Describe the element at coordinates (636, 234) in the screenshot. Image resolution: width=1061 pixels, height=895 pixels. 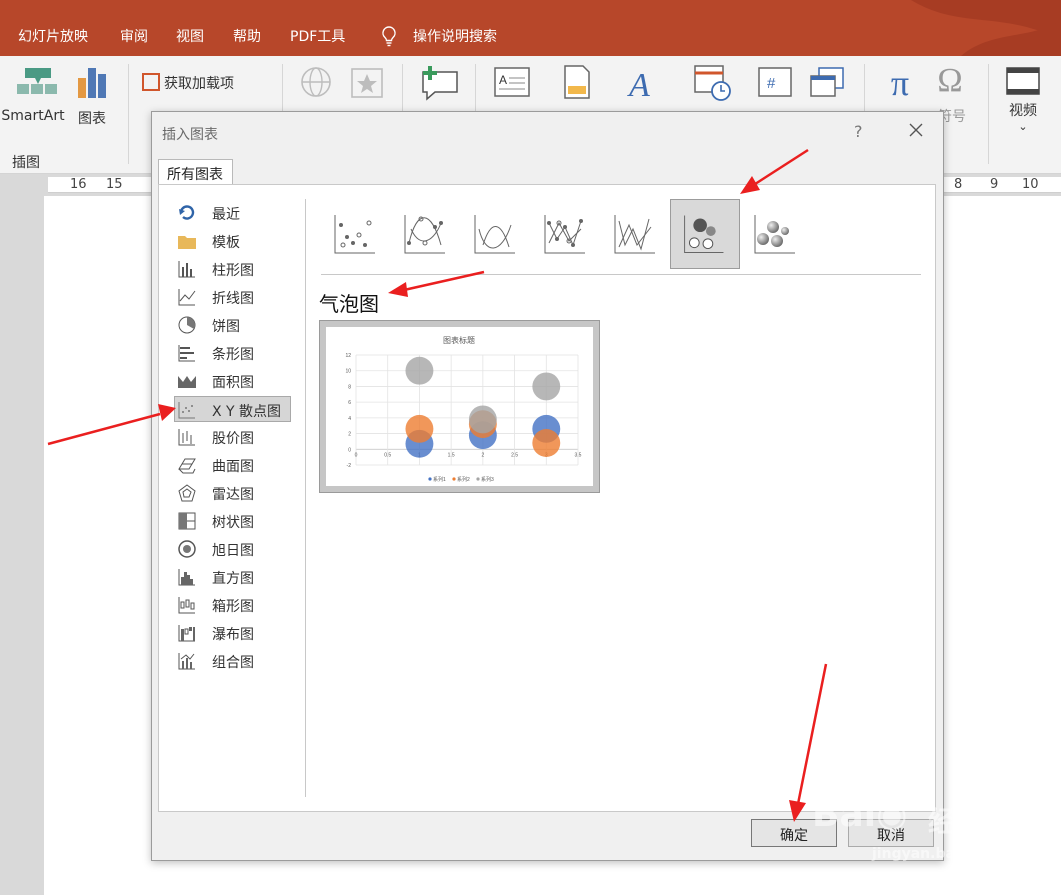
I see `subtype-scatter-straight-lines-icon` at that location.